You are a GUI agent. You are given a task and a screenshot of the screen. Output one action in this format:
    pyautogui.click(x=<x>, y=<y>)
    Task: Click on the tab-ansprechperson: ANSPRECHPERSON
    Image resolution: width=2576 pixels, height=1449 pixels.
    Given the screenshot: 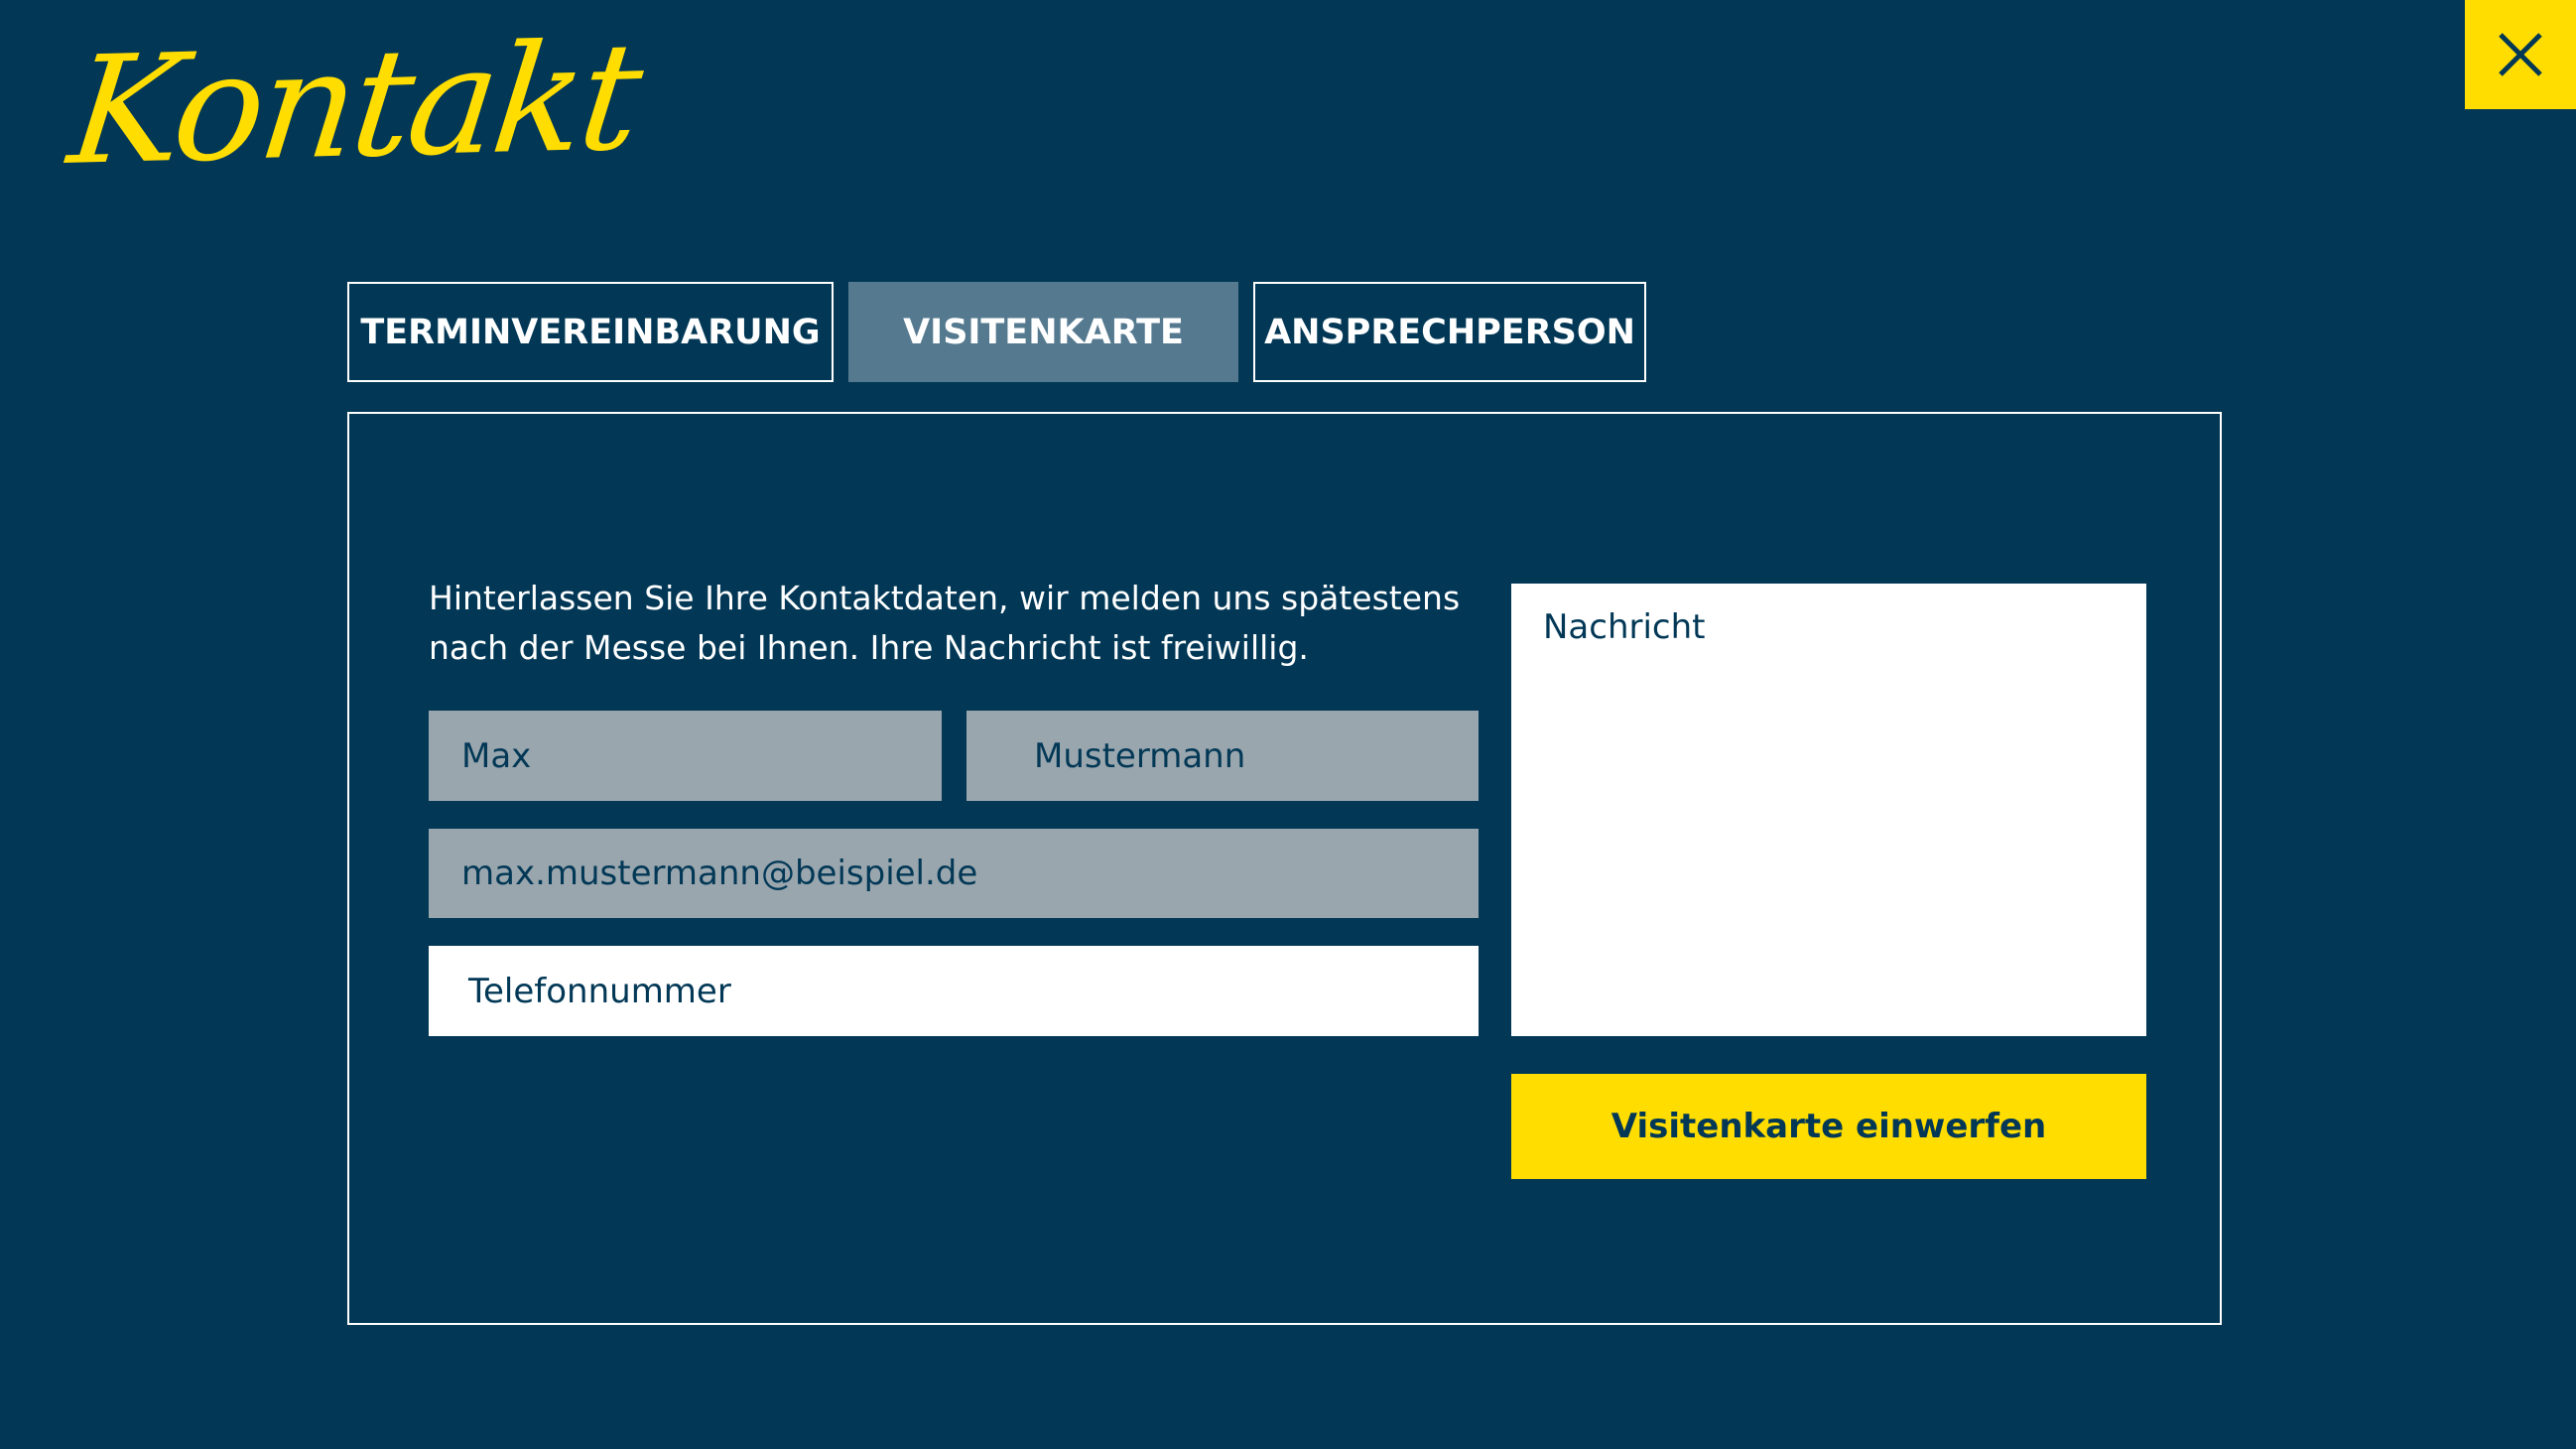 What is the action you would take?
    pyautogui.click(x=1450, y=332)
    